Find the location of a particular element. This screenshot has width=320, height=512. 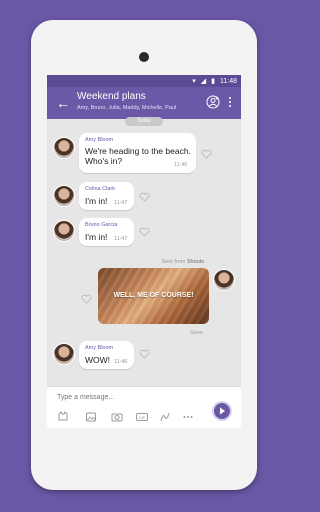

back-arrow-icon: ← is located at coordinates (63, 103).